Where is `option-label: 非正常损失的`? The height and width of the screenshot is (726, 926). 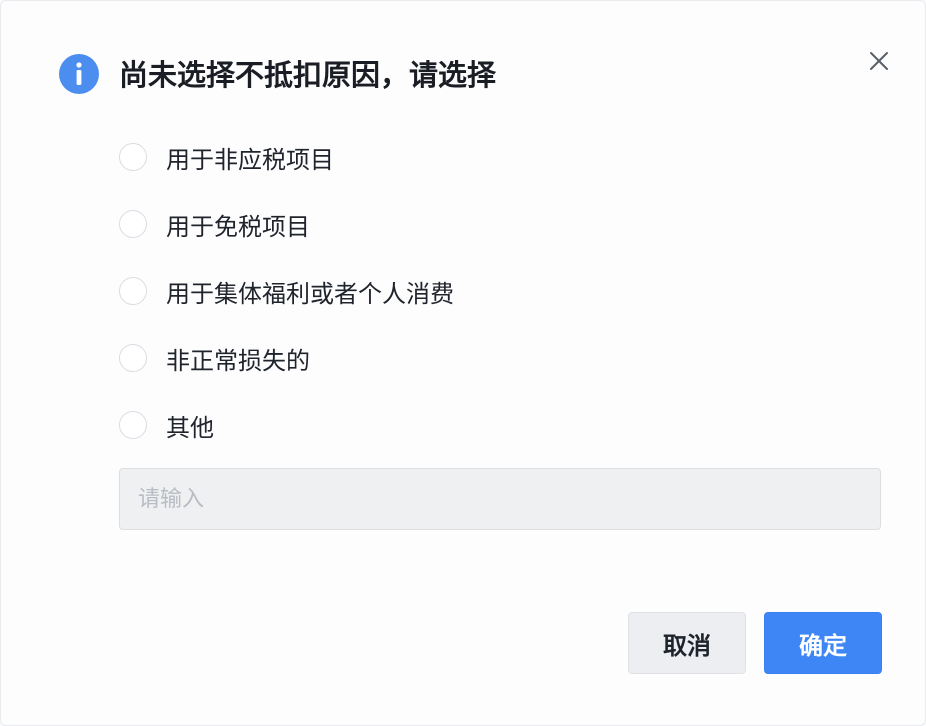 option-label: 非正常损失的 is located at coordinates (238, 358).